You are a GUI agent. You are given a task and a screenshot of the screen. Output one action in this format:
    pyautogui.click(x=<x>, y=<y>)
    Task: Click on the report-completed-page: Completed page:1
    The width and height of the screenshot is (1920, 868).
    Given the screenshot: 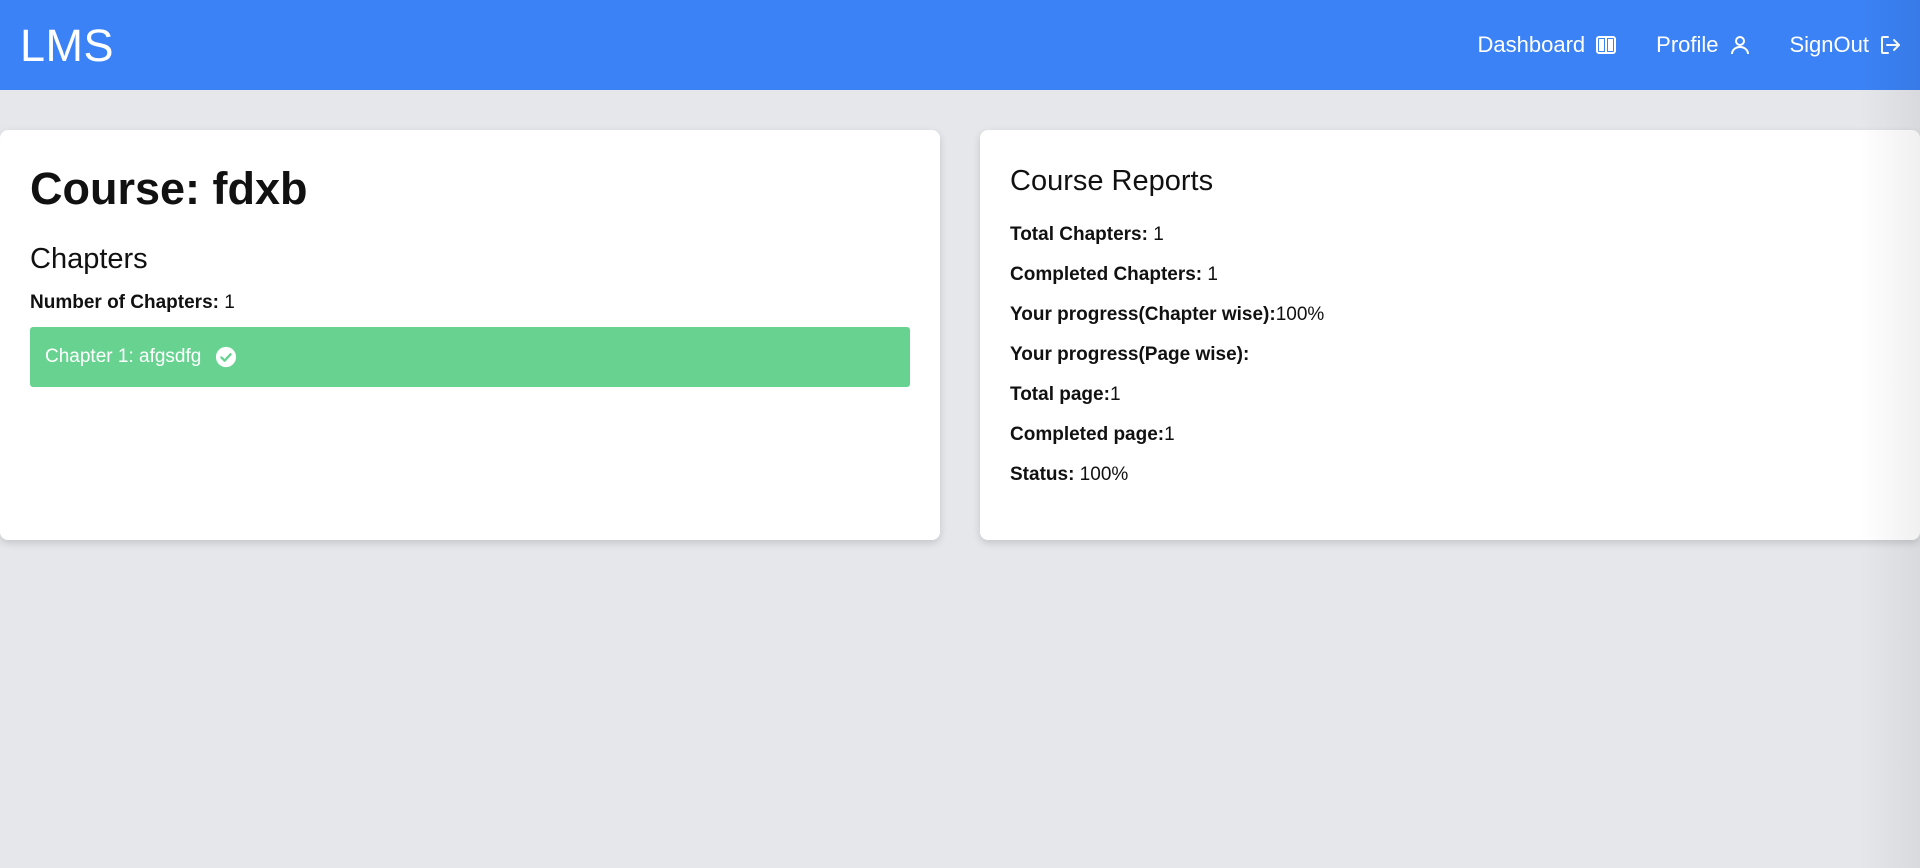 What is the action you would take?
    pyautogui.click(x=1450, y=435)
    